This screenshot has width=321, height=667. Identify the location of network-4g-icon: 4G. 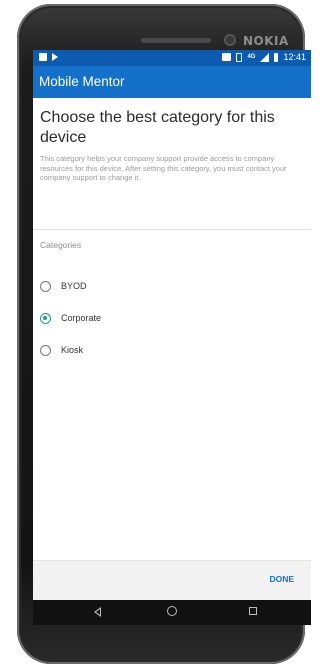
(251, 57).